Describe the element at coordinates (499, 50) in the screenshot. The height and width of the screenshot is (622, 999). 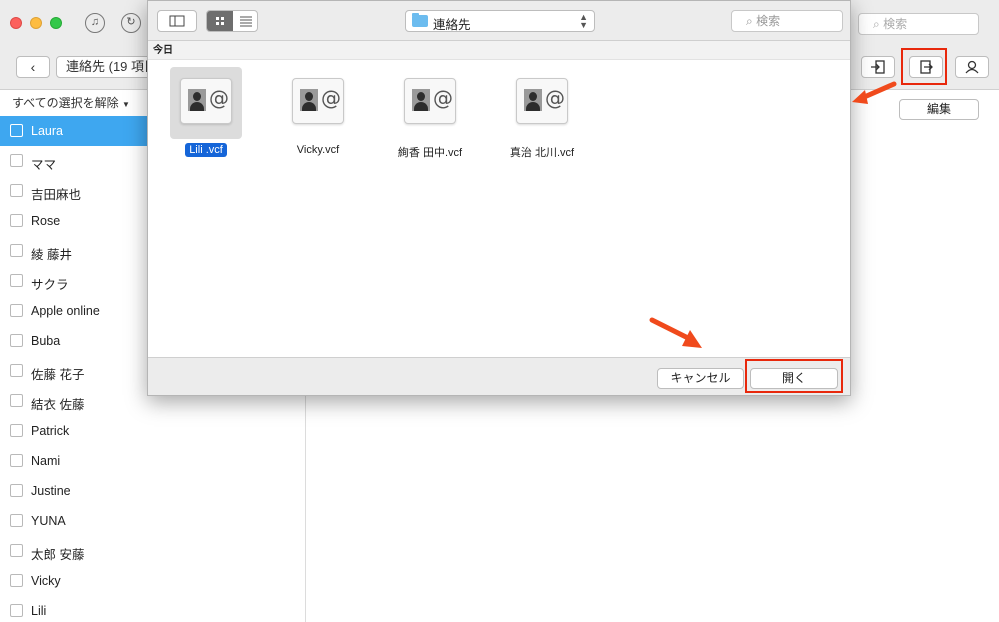
I see `section-header-today: 今日` at that location.